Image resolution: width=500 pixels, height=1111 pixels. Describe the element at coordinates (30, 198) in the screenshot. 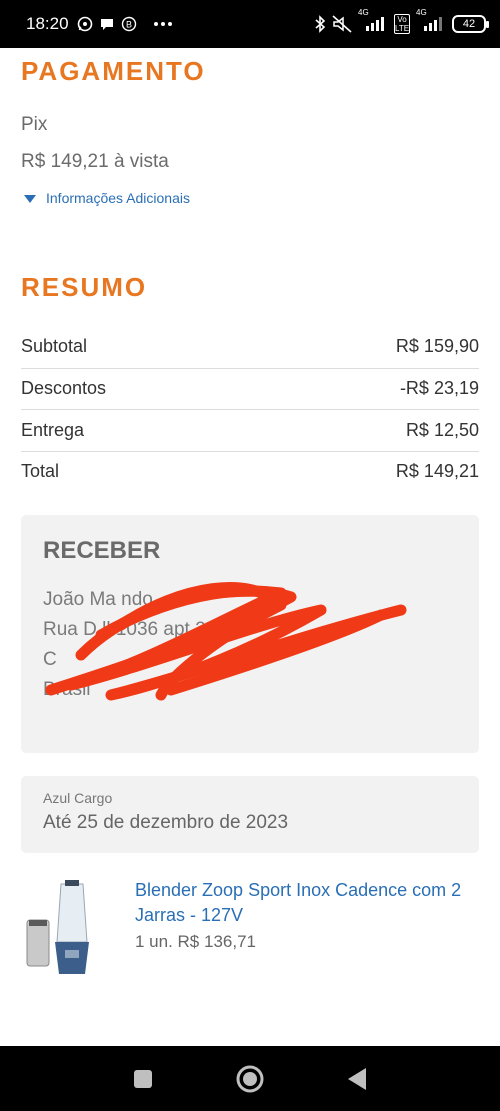

I see `chevron-down-icon` at that location.